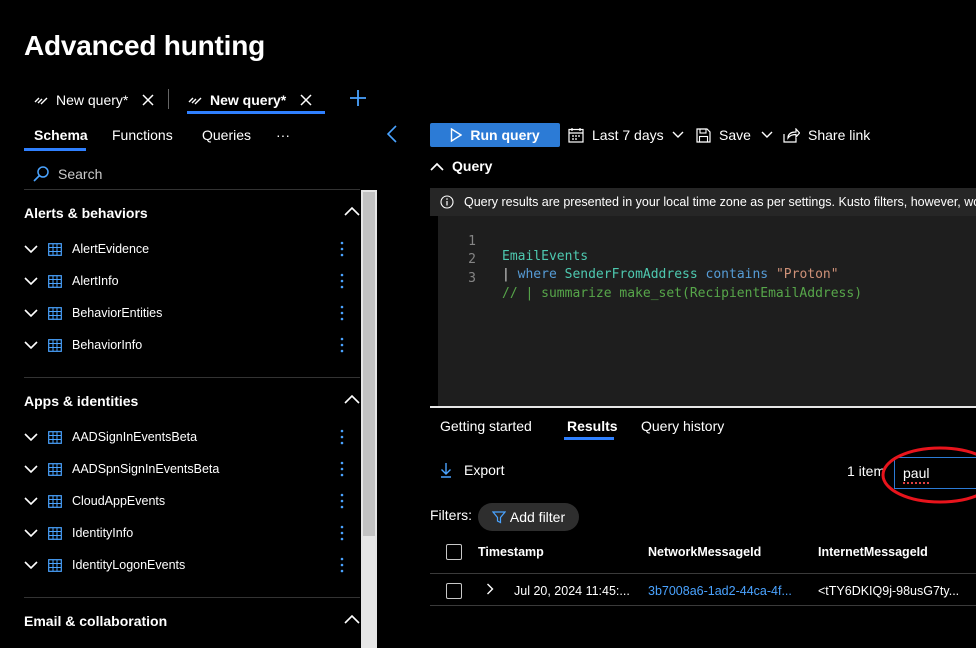  I want to click on tab-queries: Queries, so click(226, 135).